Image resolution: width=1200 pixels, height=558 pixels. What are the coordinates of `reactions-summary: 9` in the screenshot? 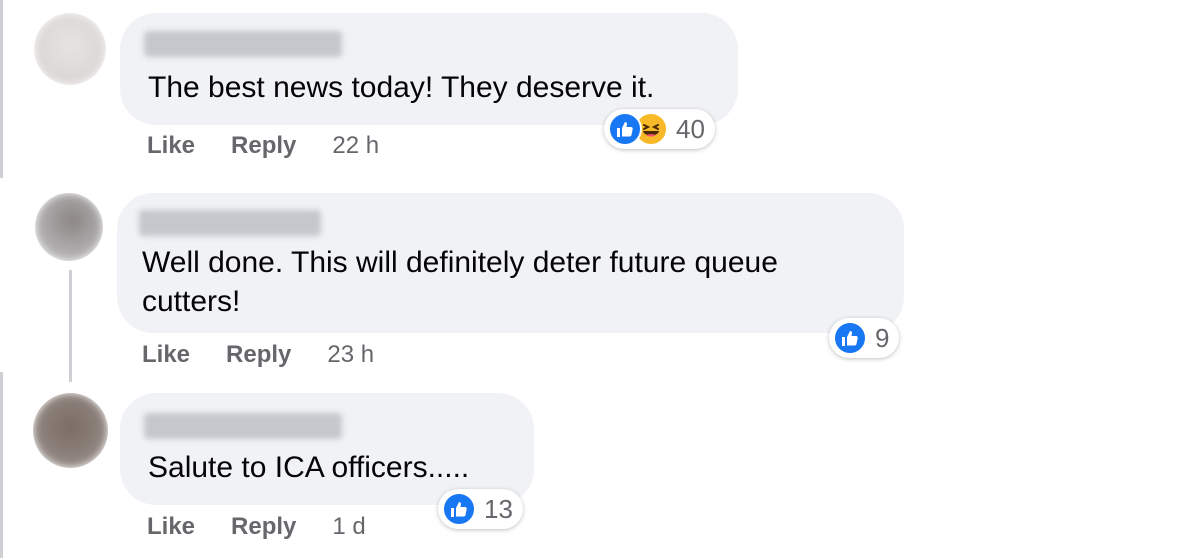 It's located at (864, 338).